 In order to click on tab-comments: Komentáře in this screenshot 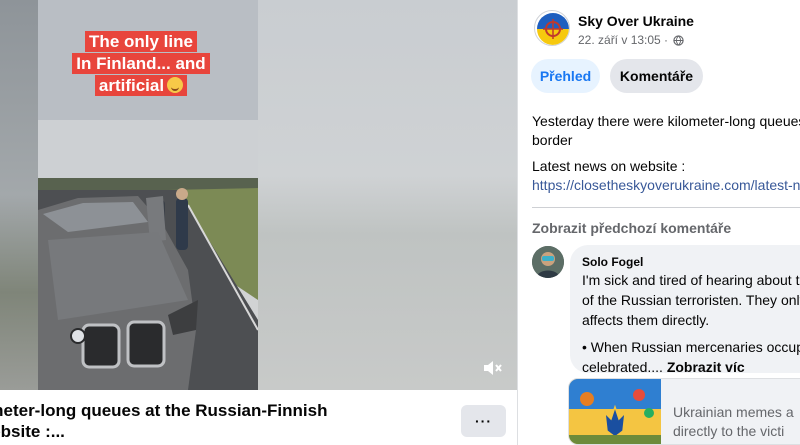, I will do `click(656, 76)`.